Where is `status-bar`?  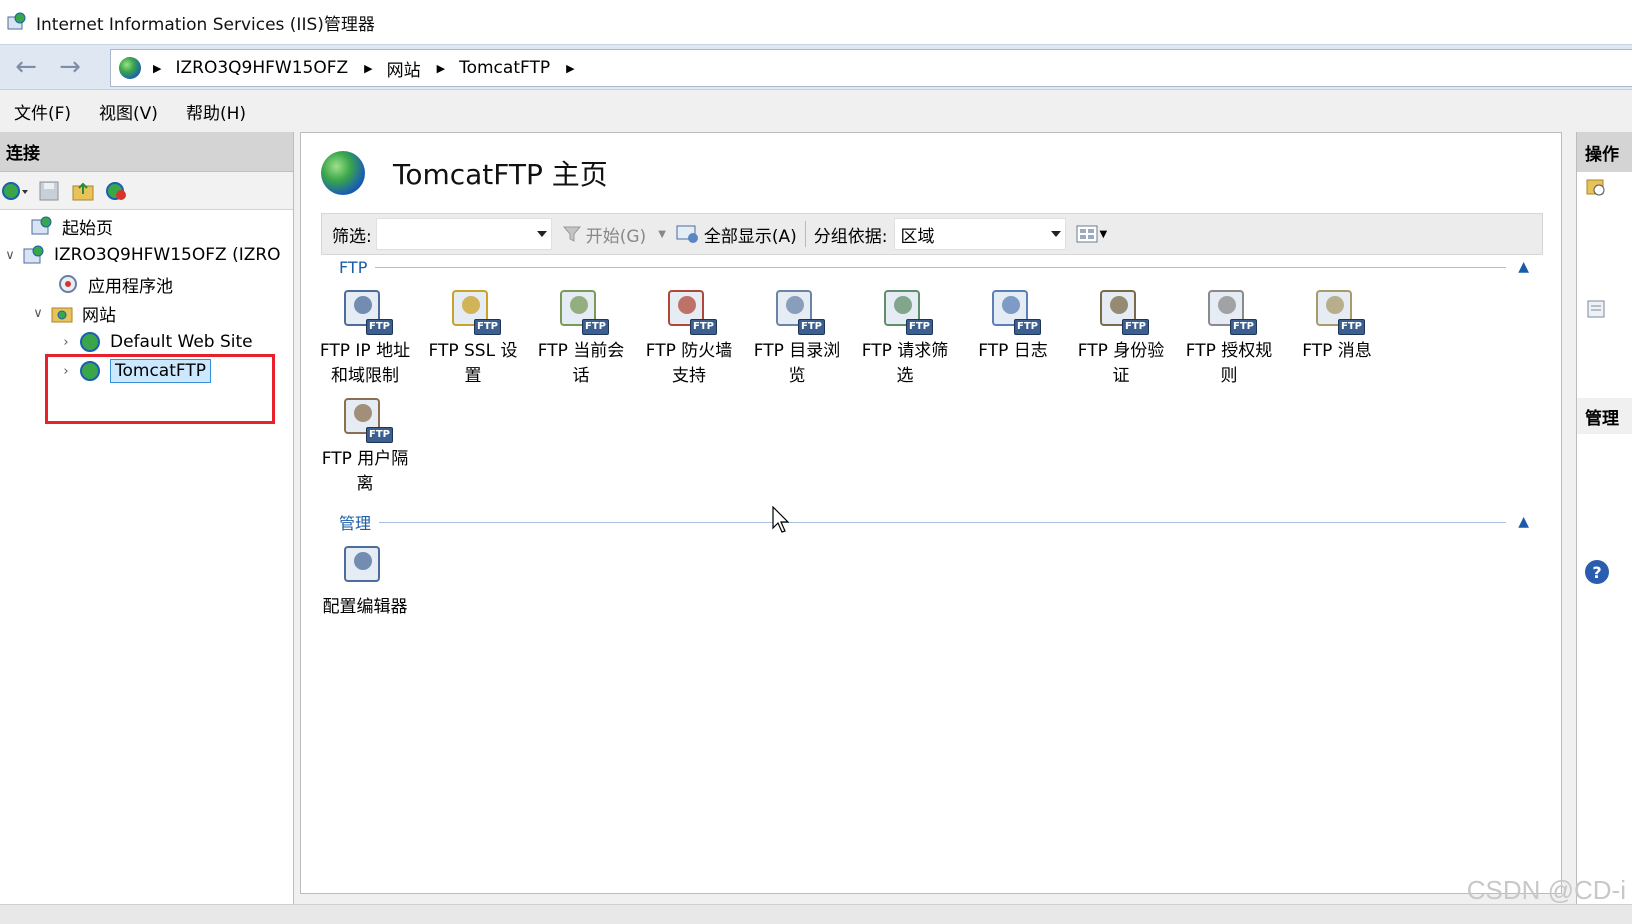
status-bar is located at coordinates (816, 914).